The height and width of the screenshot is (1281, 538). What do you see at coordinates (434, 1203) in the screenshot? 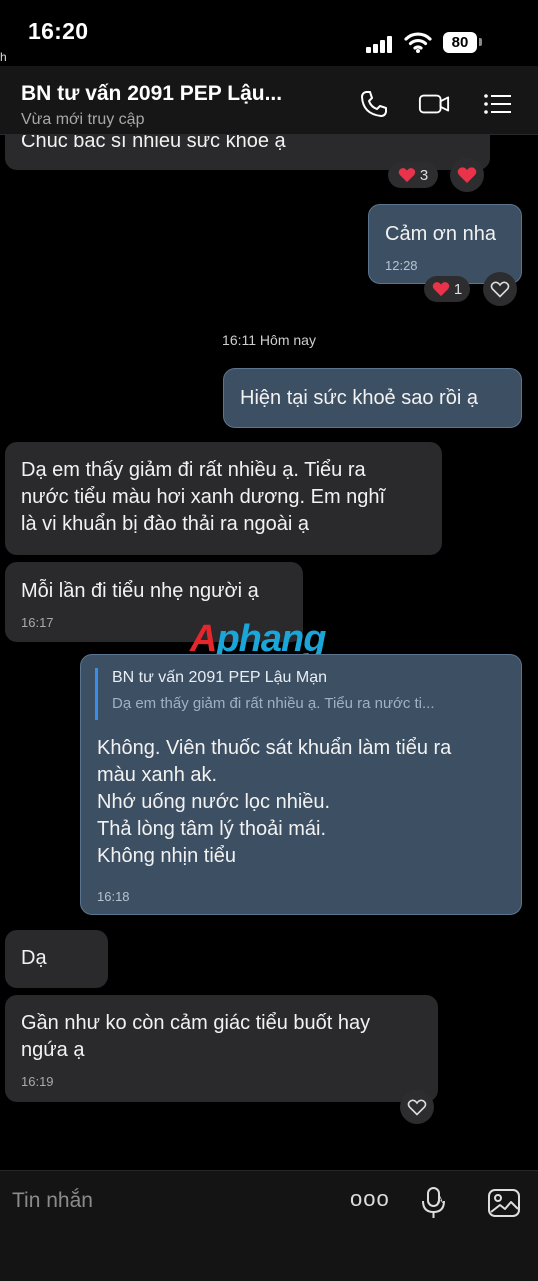
I see `voice-to-text-icon: A` at bounding box center [434, 1203].